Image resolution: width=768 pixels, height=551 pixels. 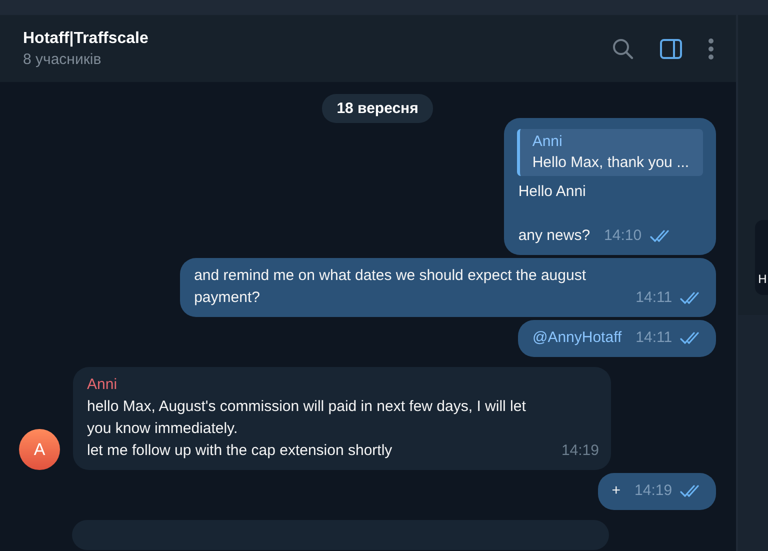 I want to click on avatar: A, so click(x=39, y=449).